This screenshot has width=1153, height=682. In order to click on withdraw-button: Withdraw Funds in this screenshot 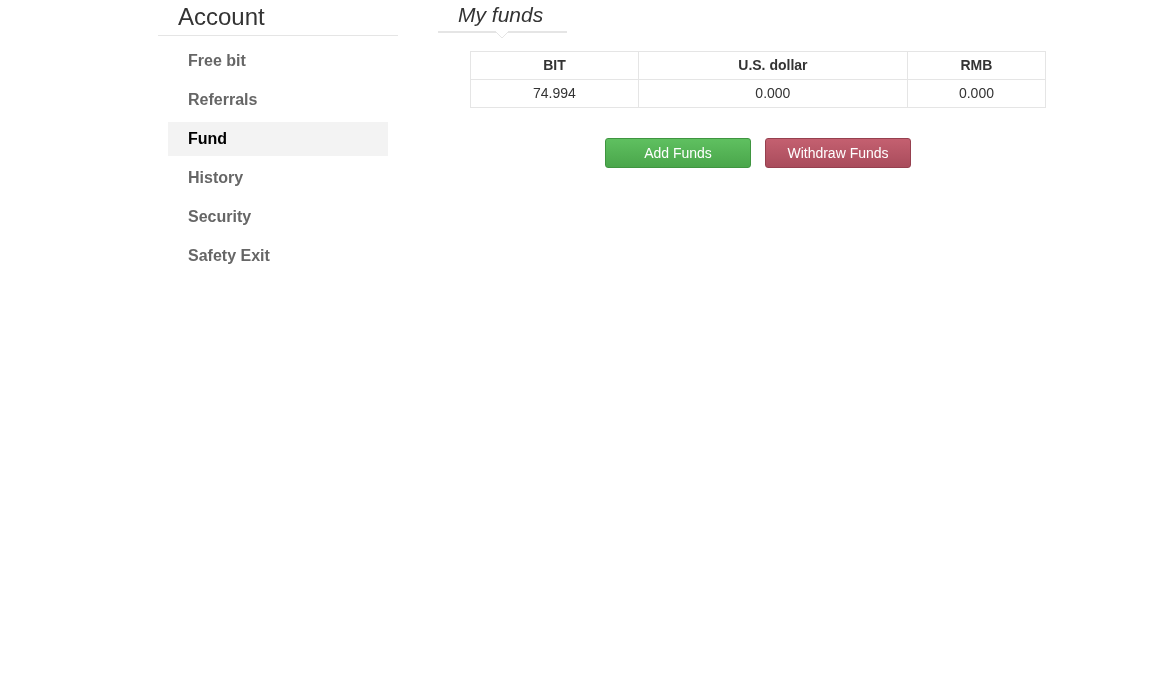, I will do `click(838, 153)`.